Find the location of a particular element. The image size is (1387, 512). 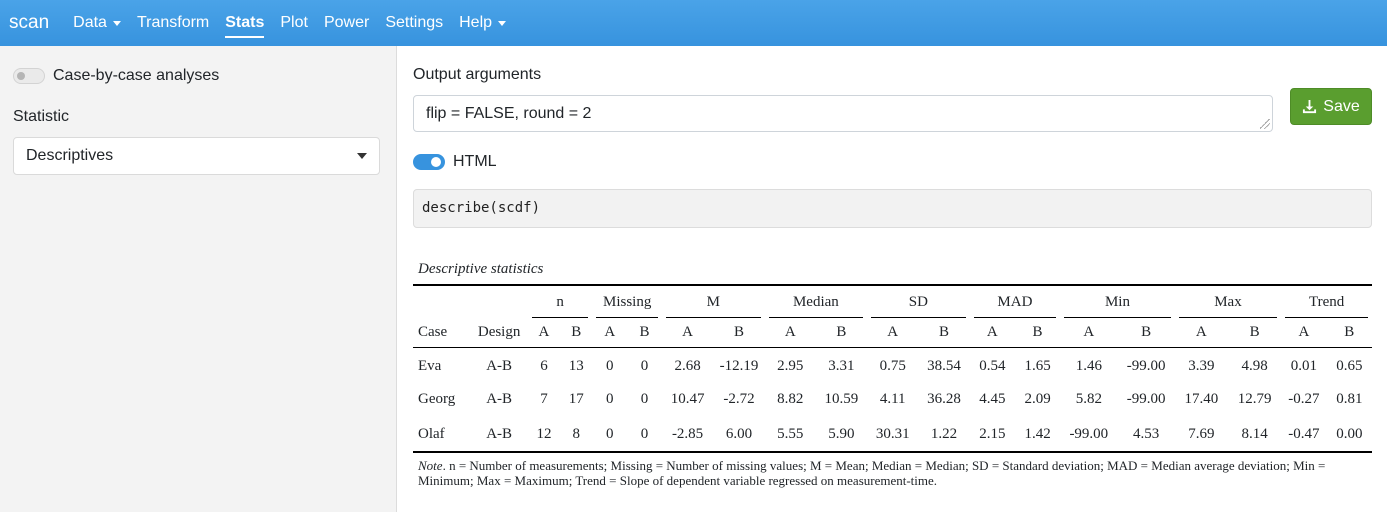

value-cell: 8.14 is located at coordinates (1254, 433).